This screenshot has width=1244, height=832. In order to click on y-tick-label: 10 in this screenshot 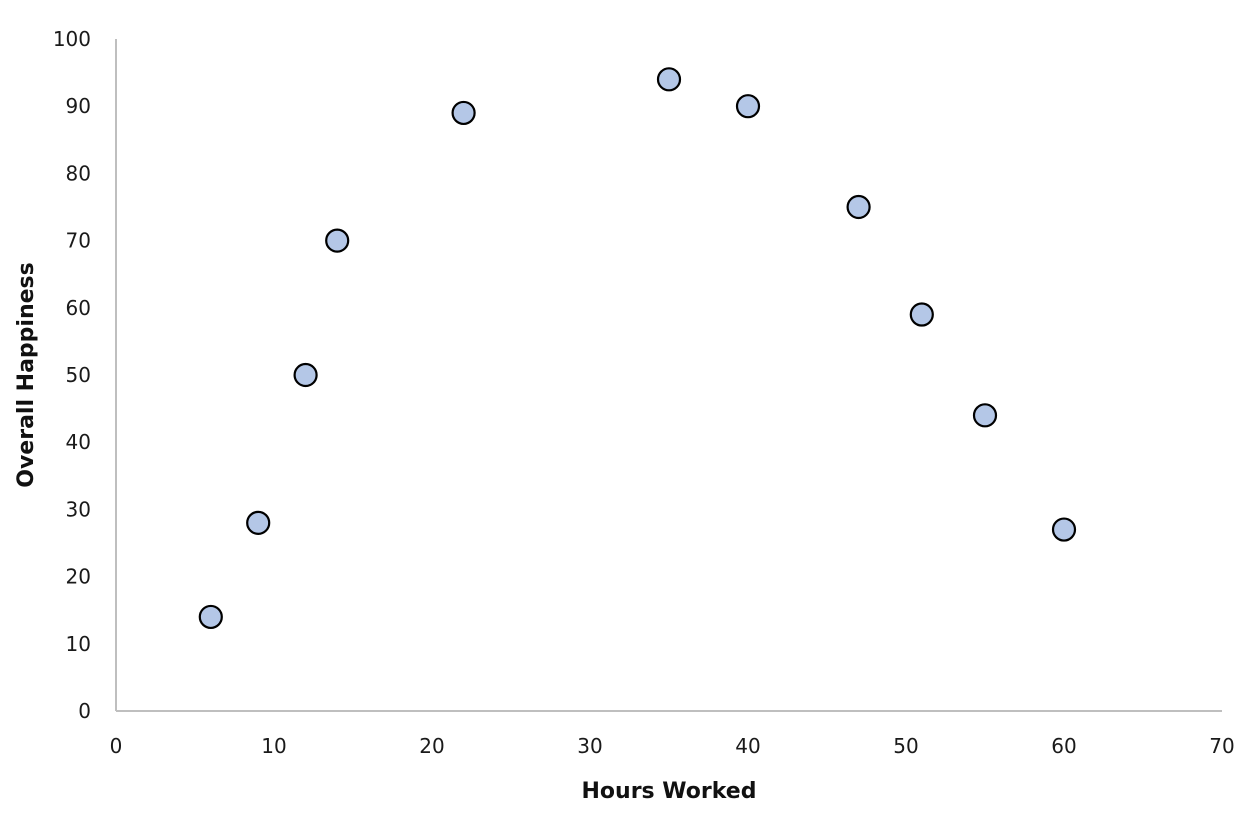, I will do `click(78, 644)`.